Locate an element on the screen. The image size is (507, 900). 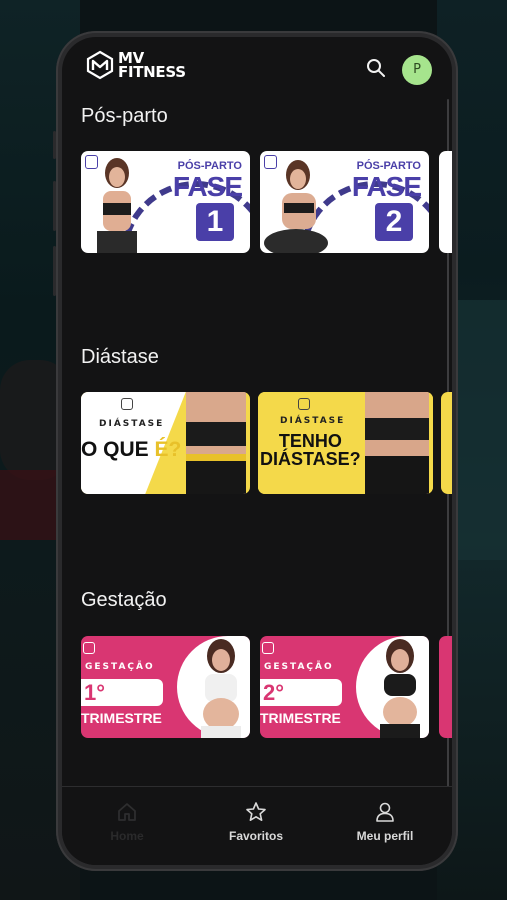
app-header: MV FITNESS P is located at coordinates (257, 68).